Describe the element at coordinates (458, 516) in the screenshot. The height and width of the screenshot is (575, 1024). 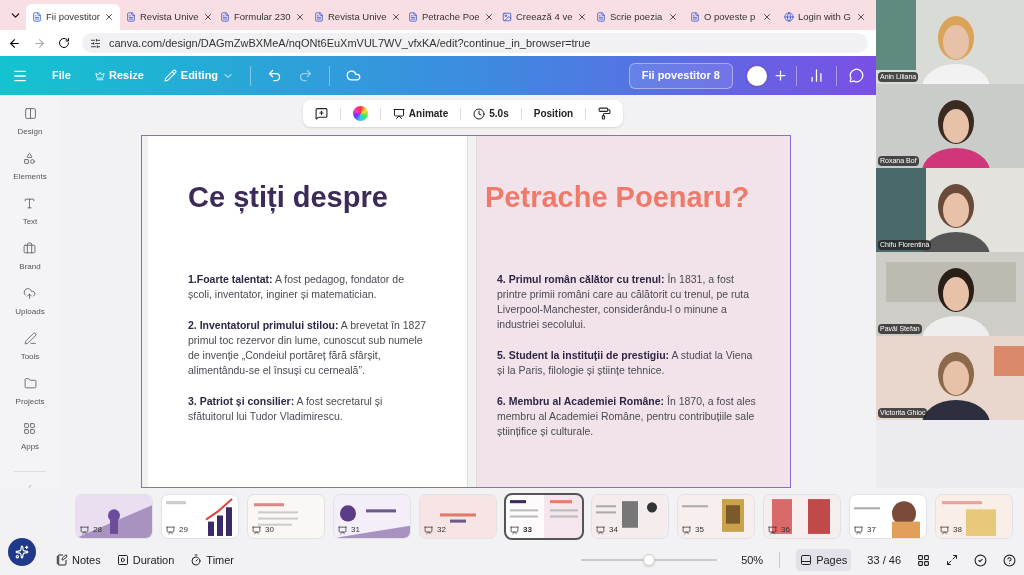
I see `page-thumbnail: 32` at that location.